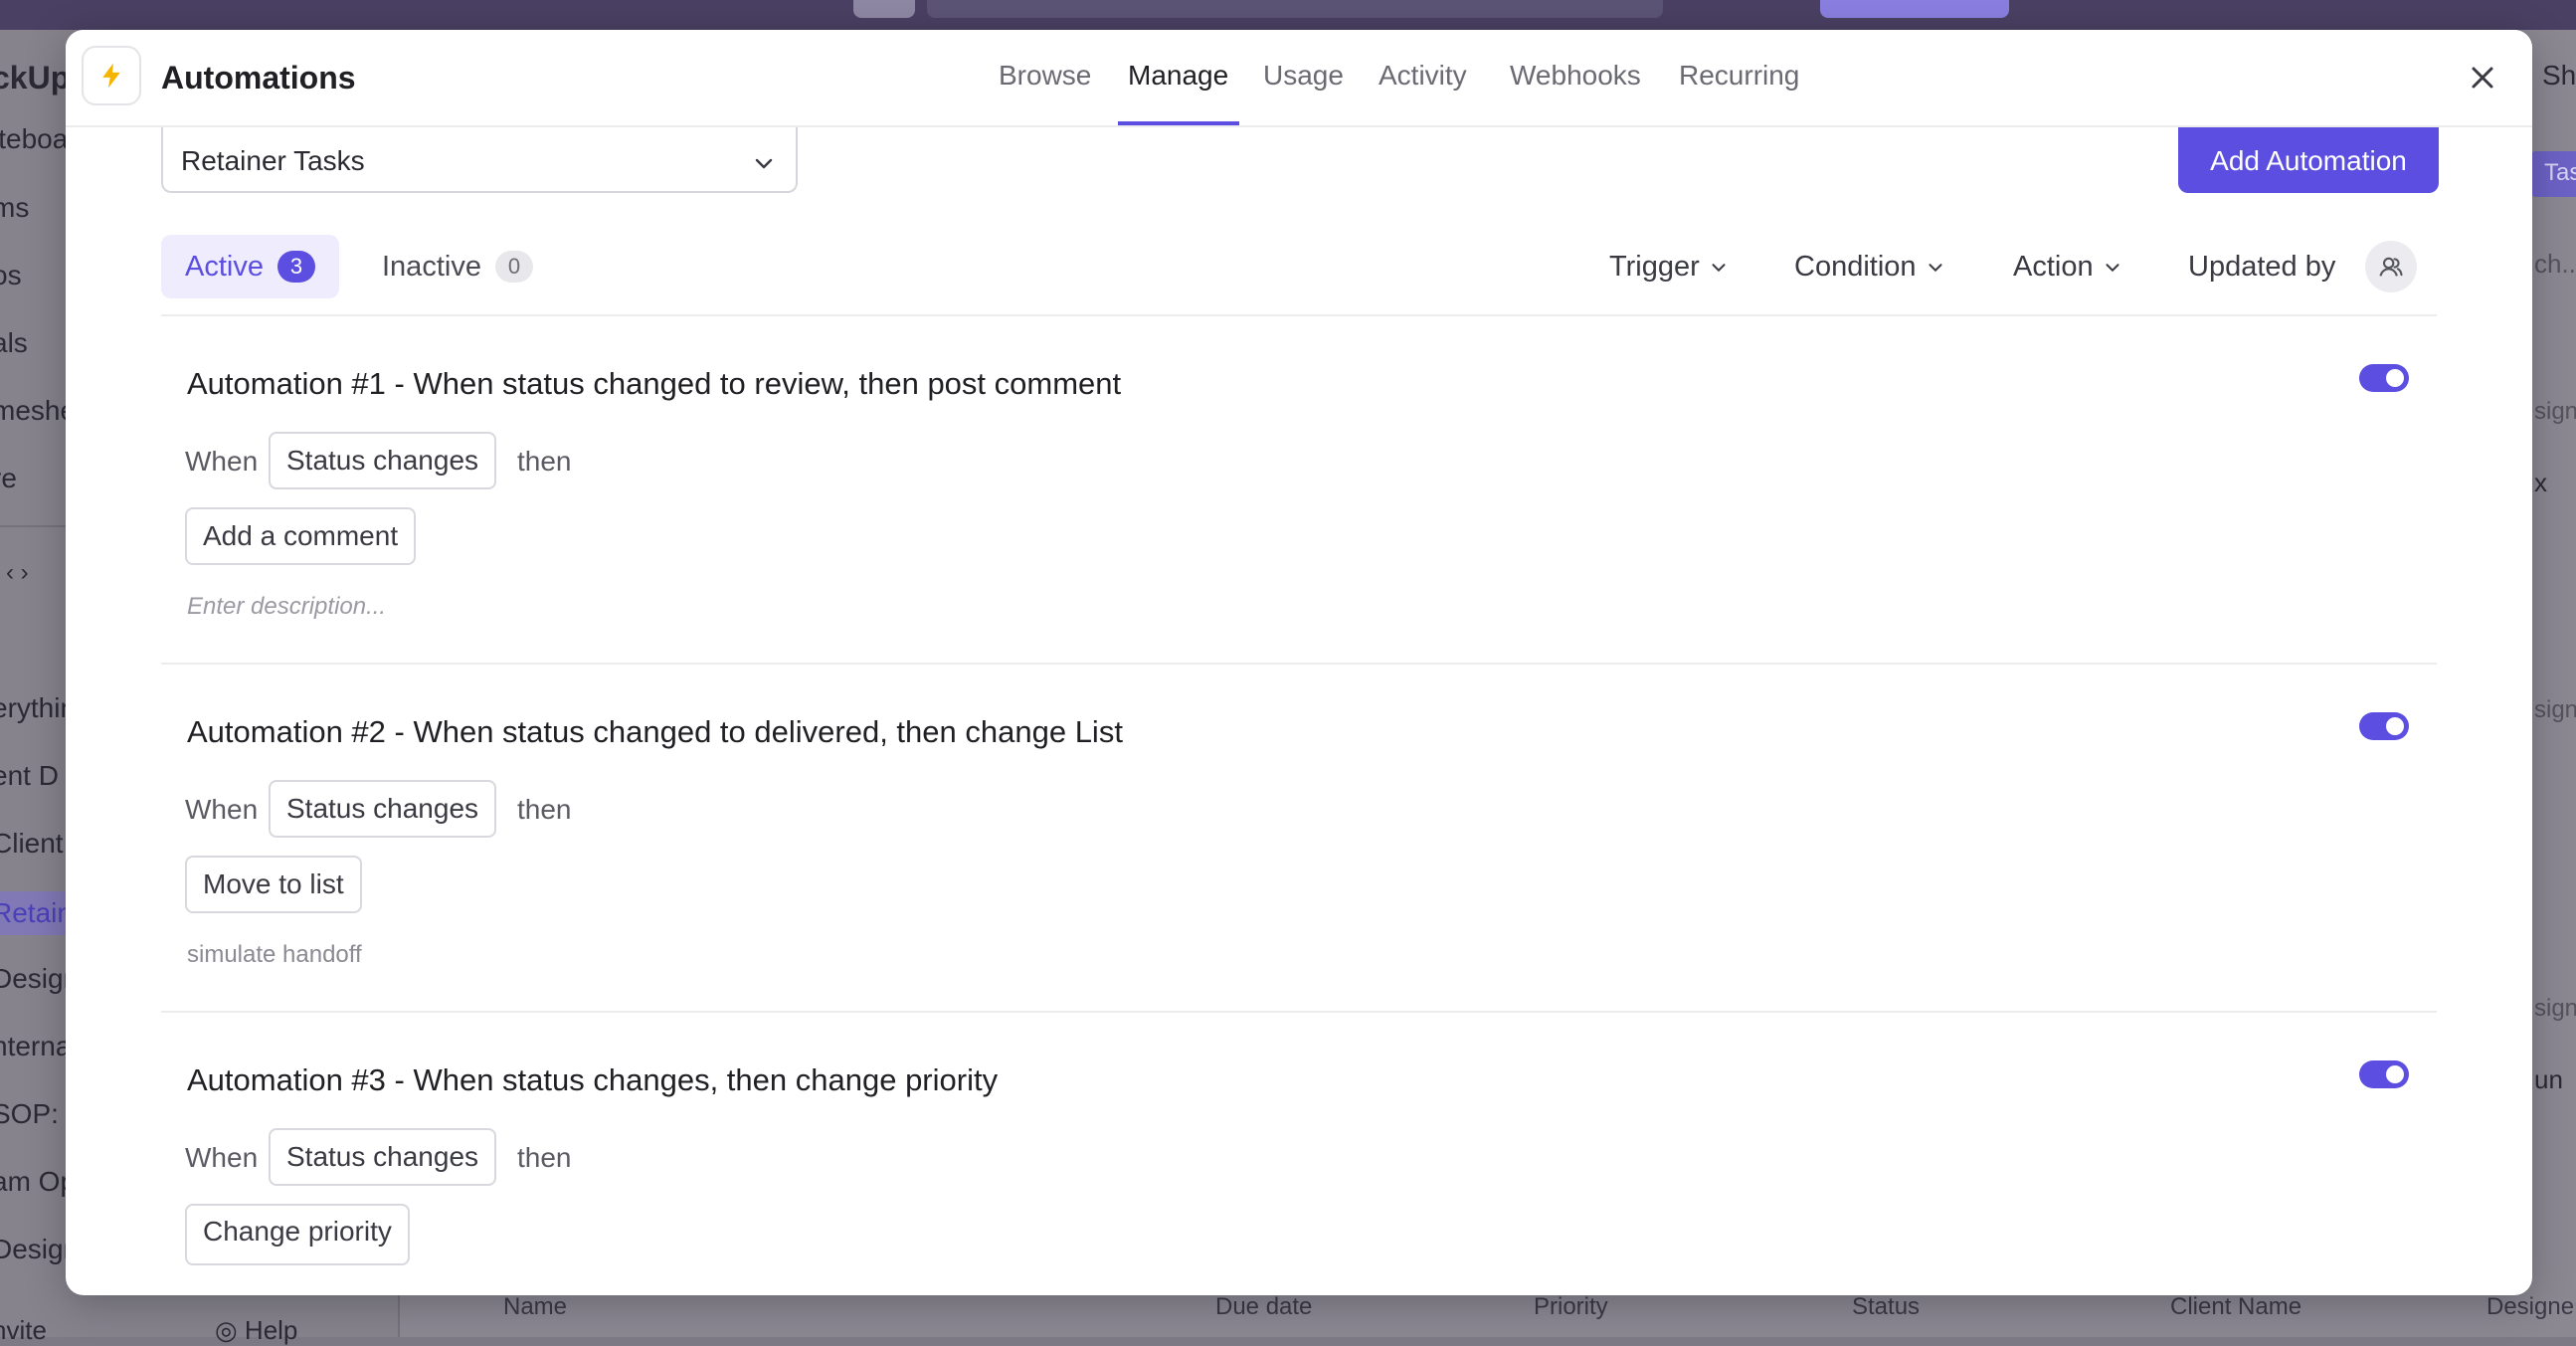 The width and height of the screenshot is (2576, 1346). I want to click on filter-tab-inactive: Inactive 0, so click(457, 266).